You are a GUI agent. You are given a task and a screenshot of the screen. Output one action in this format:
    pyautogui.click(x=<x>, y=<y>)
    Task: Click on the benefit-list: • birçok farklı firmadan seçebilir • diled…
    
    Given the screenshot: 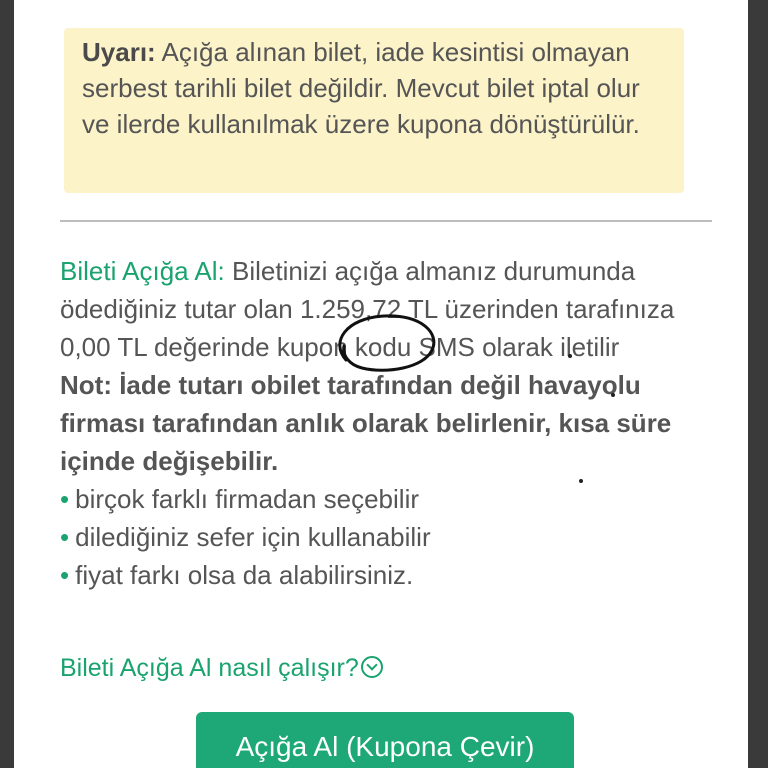 What is the action you would take?
    pyautogui.click(x=390, y=537)
    